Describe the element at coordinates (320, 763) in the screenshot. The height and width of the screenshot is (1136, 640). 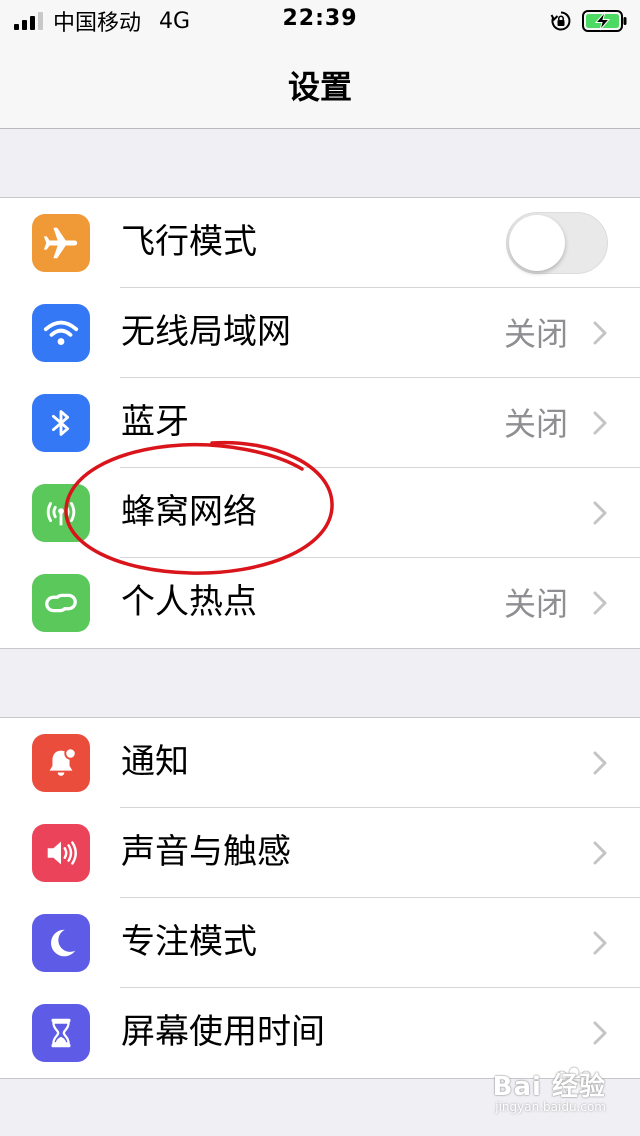
I see `settings-row-notifications: 通知` at that location.